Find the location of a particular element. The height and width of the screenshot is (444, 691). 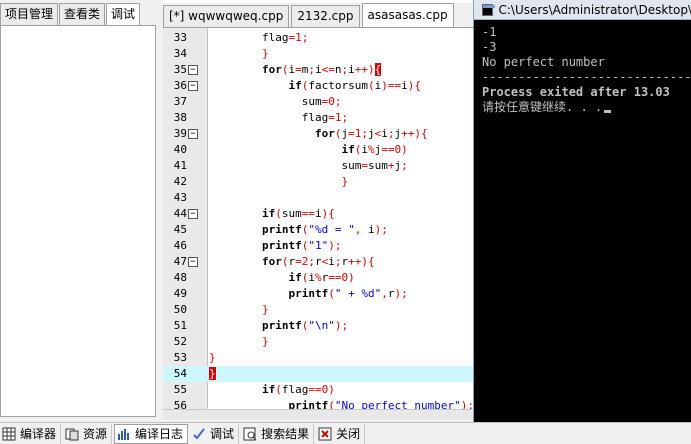

console-title: C:\Users\Administrator\Desktop\ is located at coordinates (594, 9).